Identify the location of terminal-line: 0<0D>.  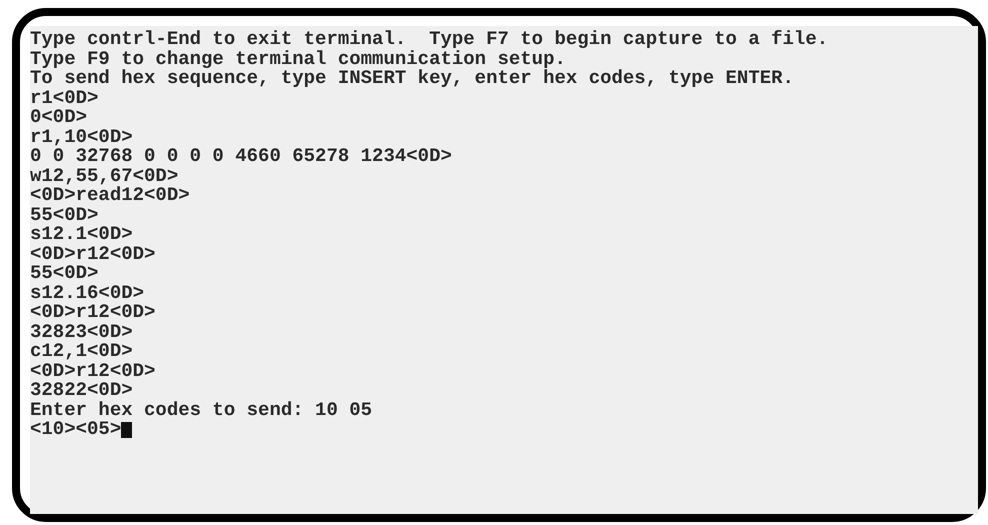
(59, 118).